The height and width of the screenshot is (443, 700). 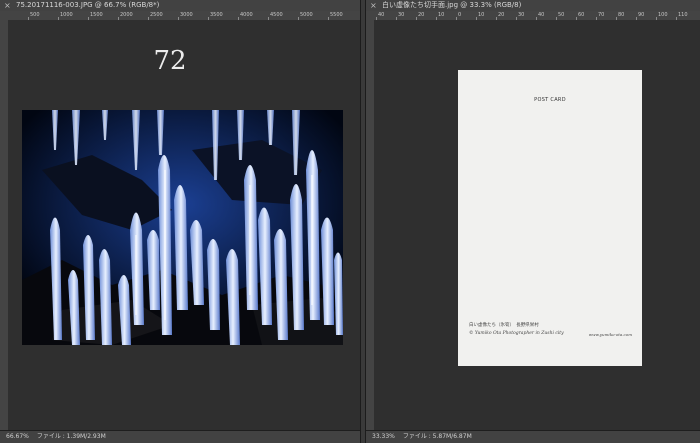 I want to click on ruler-tick-label: 1500, so click(x=96, y=15).